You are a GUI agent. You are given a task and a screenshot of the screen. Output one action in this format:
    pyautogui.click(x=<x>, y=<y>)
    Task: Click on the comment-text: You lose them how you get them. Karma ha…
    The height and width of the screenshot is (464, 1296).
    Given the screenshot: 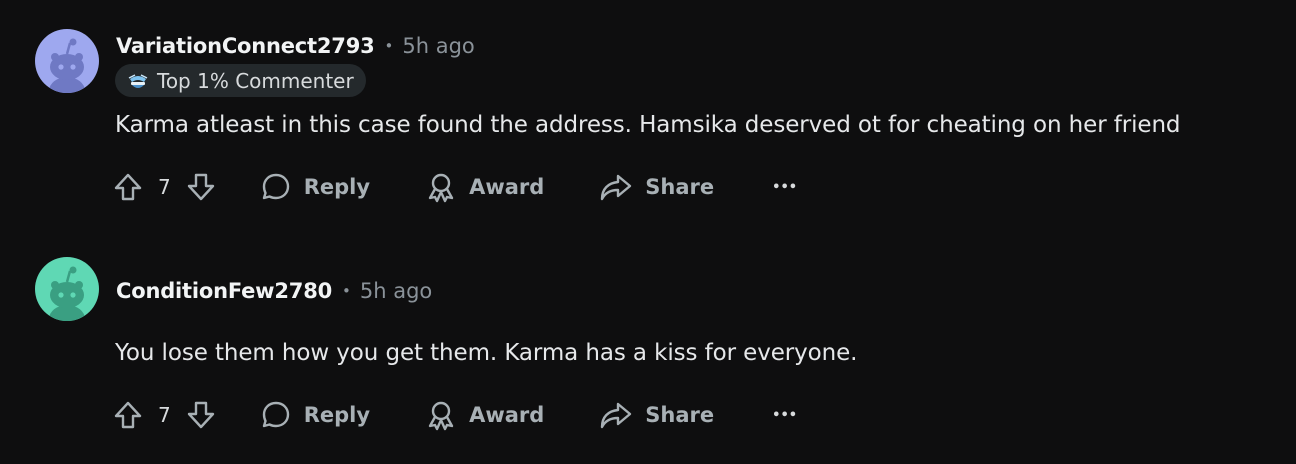 What is the action you would take?
    pyautogui.click(x=486, y=353)
    